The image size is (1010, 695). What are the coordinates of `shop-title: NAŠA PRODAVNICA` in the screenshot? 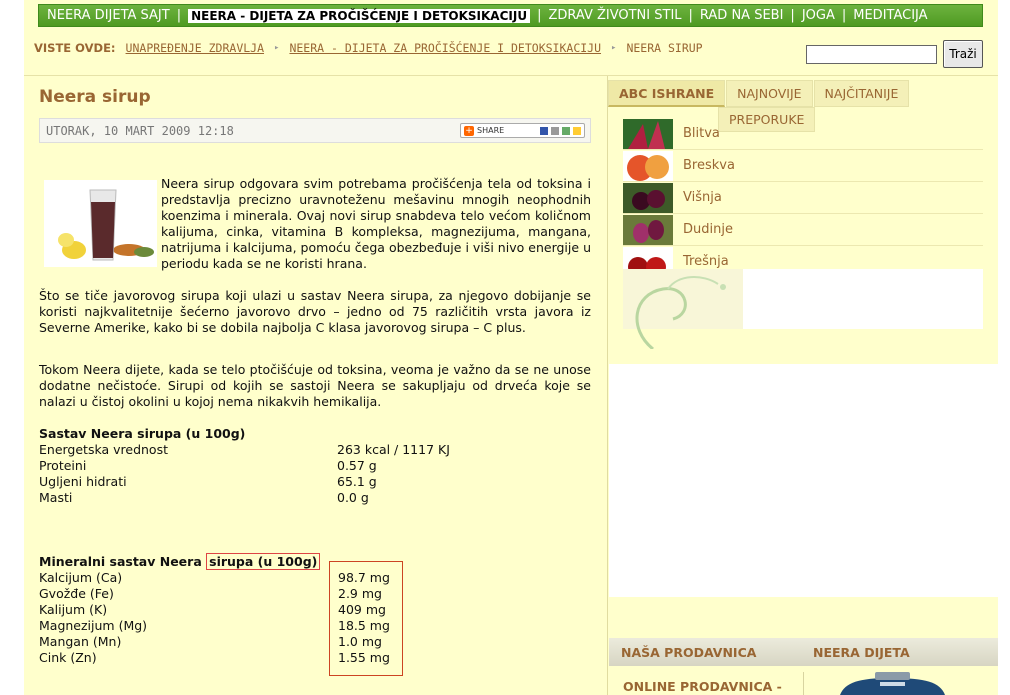 It's located at (689, 652).